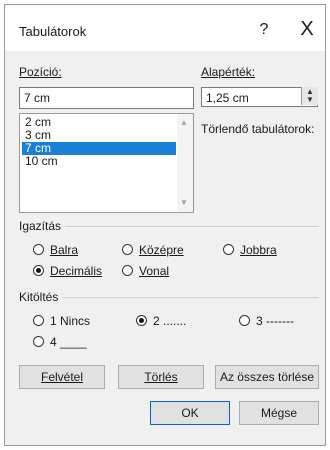  I want to click on ok-button: OK, so click(190, 413).